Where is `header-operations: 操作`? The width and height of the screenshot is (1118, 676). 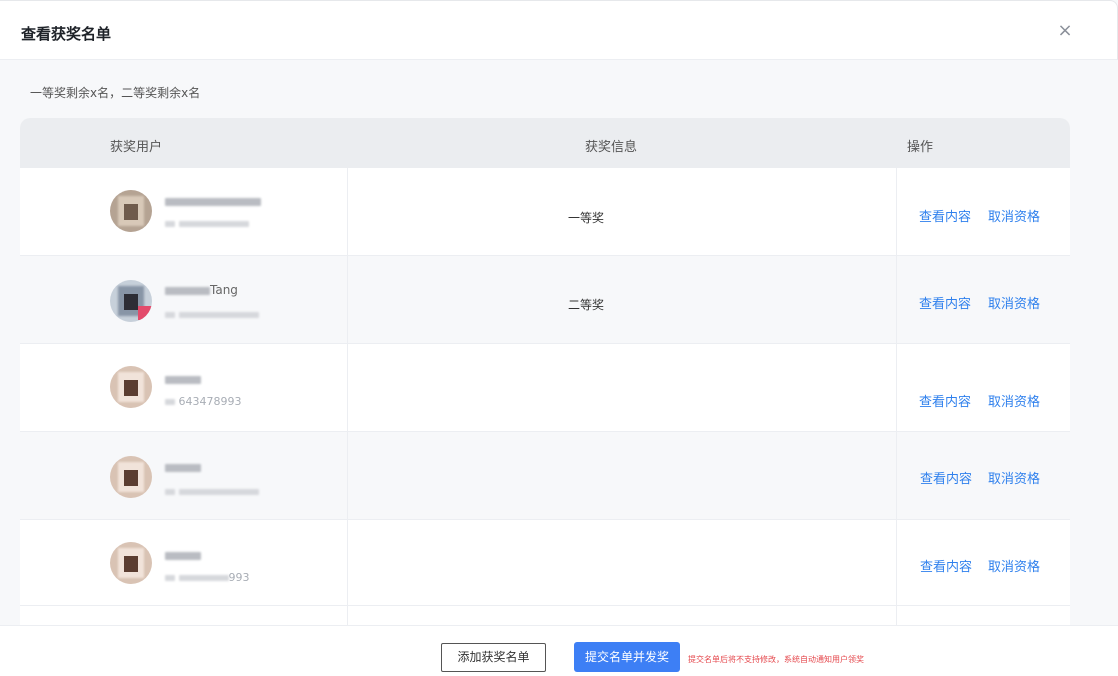 header-operations: 操作 is located at coordinates (920, 147).